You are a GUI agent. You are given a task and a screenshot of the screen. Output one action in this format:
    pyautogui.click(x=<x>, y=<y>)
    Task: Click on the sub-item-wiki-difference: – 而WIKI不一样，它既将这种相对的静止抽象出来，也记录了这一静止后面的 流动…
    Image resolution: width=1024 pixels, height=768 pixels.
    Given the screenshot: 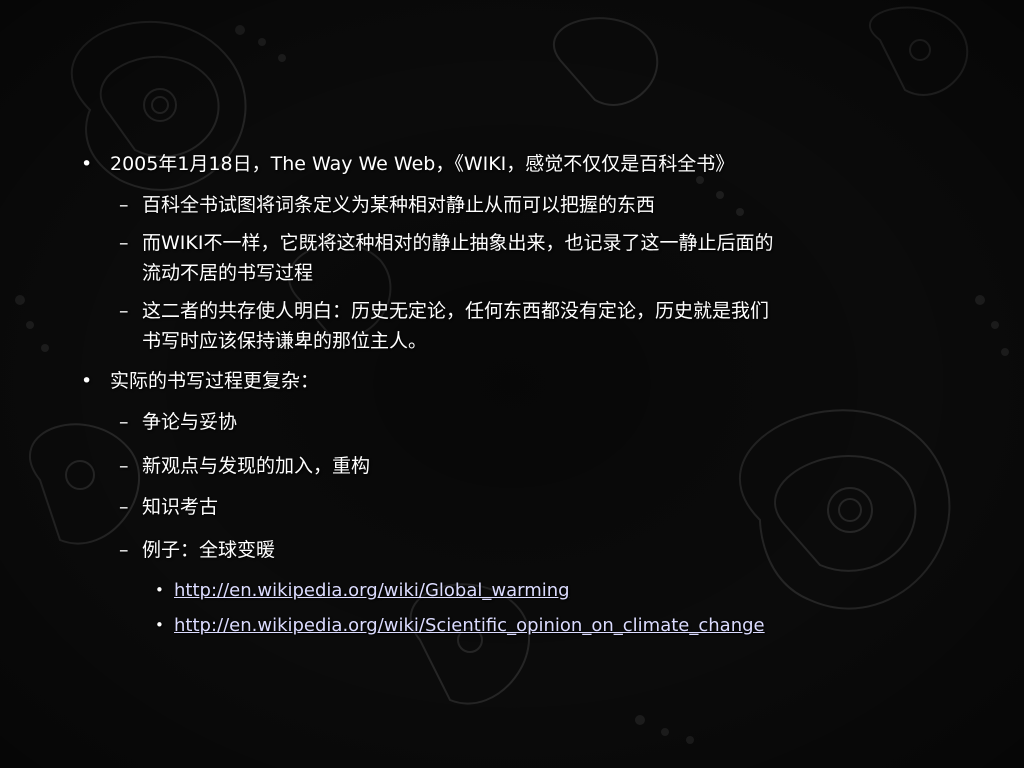 What is the action you would take?
    pyautogui.click(x=446, y=258)
    